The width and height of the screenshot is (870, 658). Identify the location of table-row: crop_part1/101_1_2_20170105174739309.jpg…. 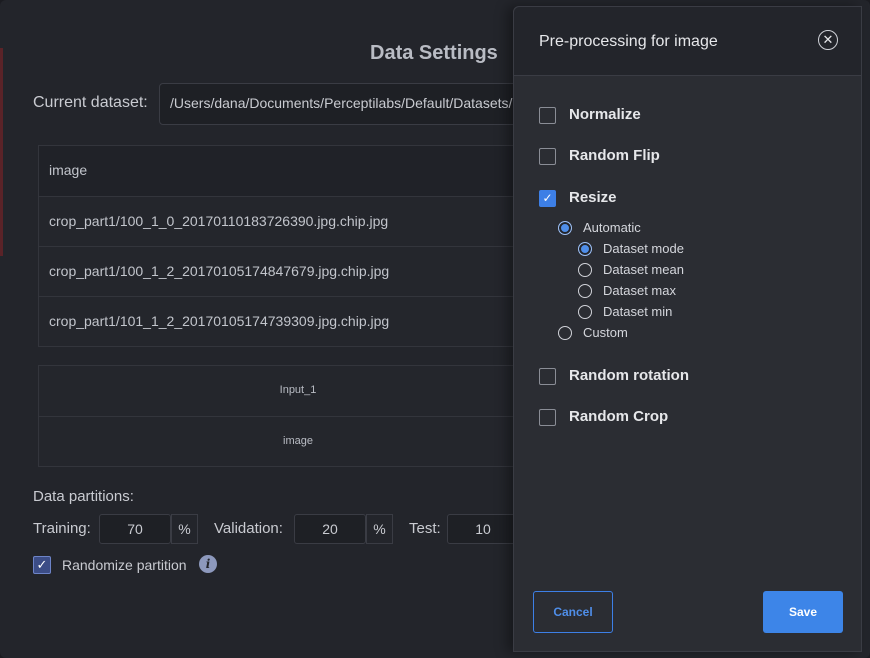
(298, 321).